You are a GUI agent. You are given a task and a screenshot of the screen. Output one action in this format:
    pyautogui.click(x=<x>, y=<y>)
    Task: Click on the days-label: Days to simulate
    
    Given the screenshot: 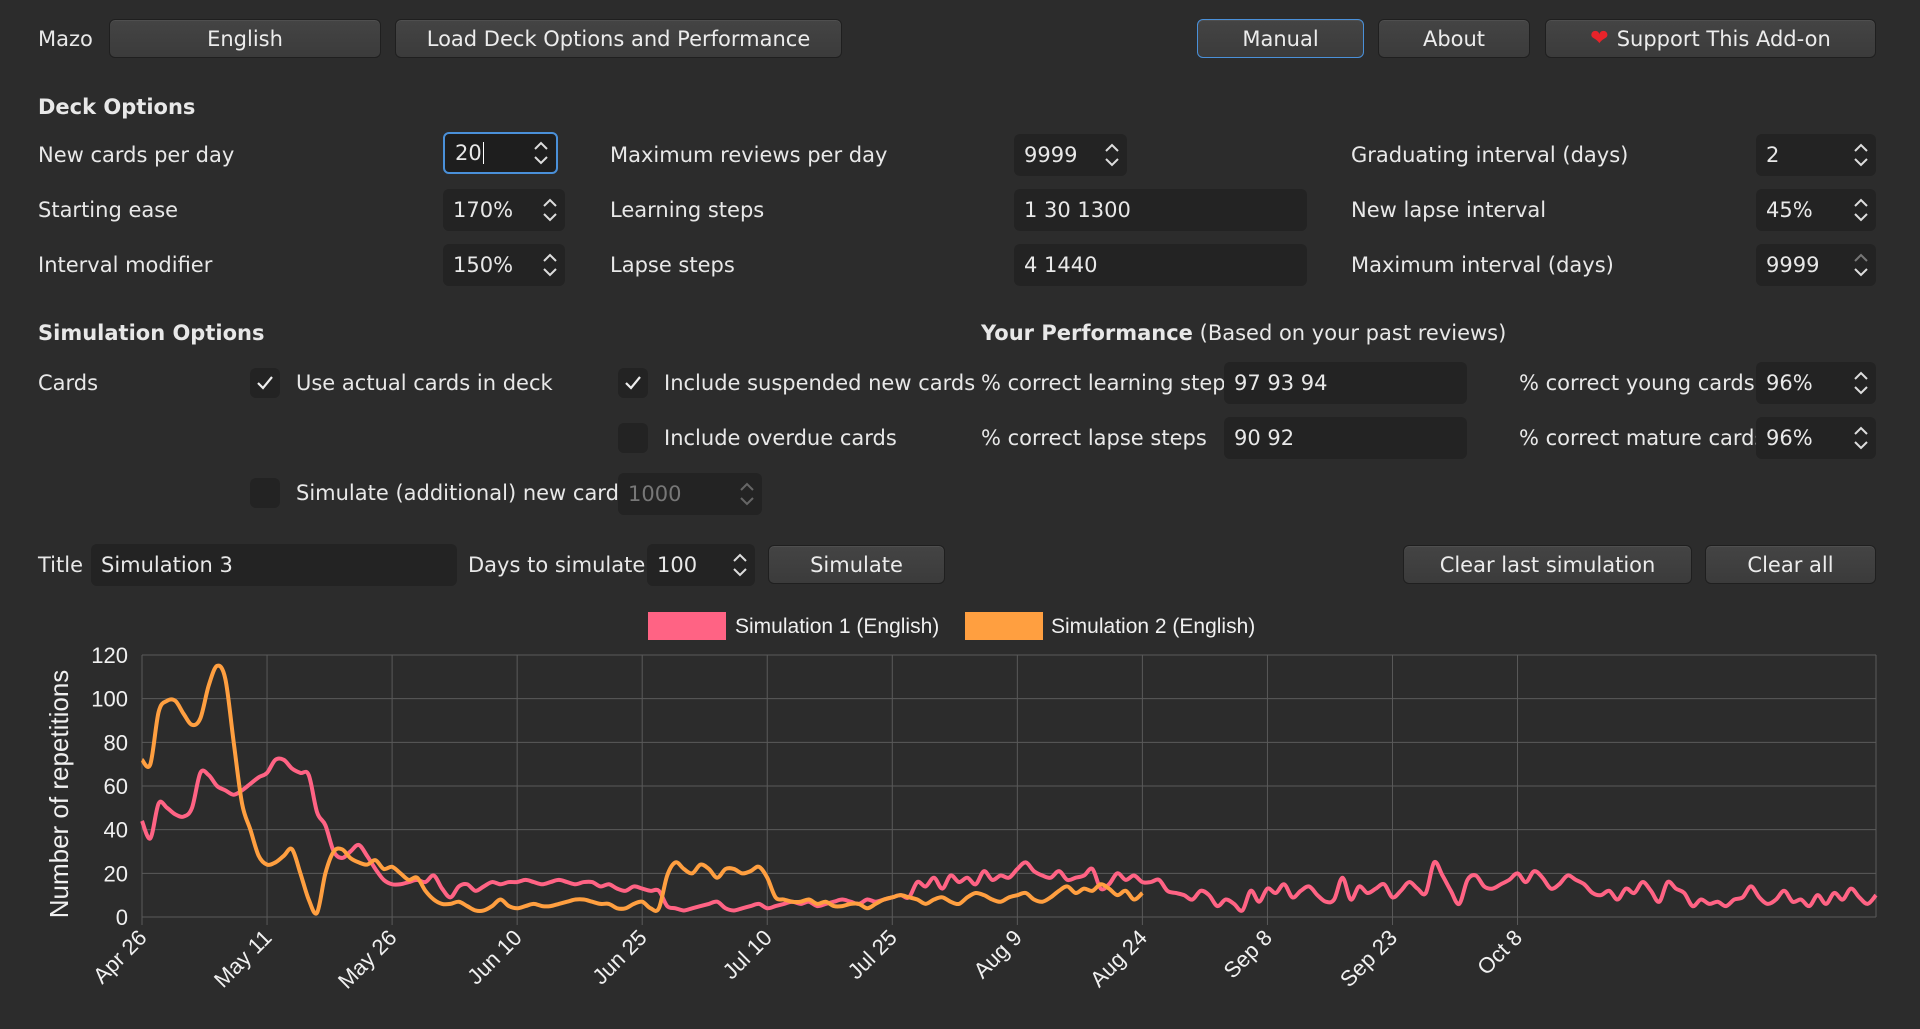 What is the action you would take?
    pyautogui.click(x=557, y=565)
    